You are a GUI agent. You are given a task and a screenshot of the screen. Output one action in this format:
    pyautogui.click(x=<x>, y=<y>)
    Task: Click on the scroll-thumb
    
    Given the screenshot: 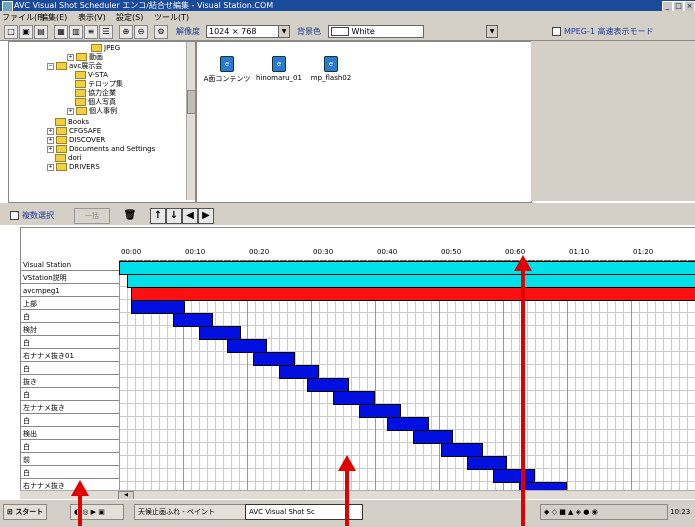 What is the action you would take?
    pyautogui.click(x=191, y=102)
    